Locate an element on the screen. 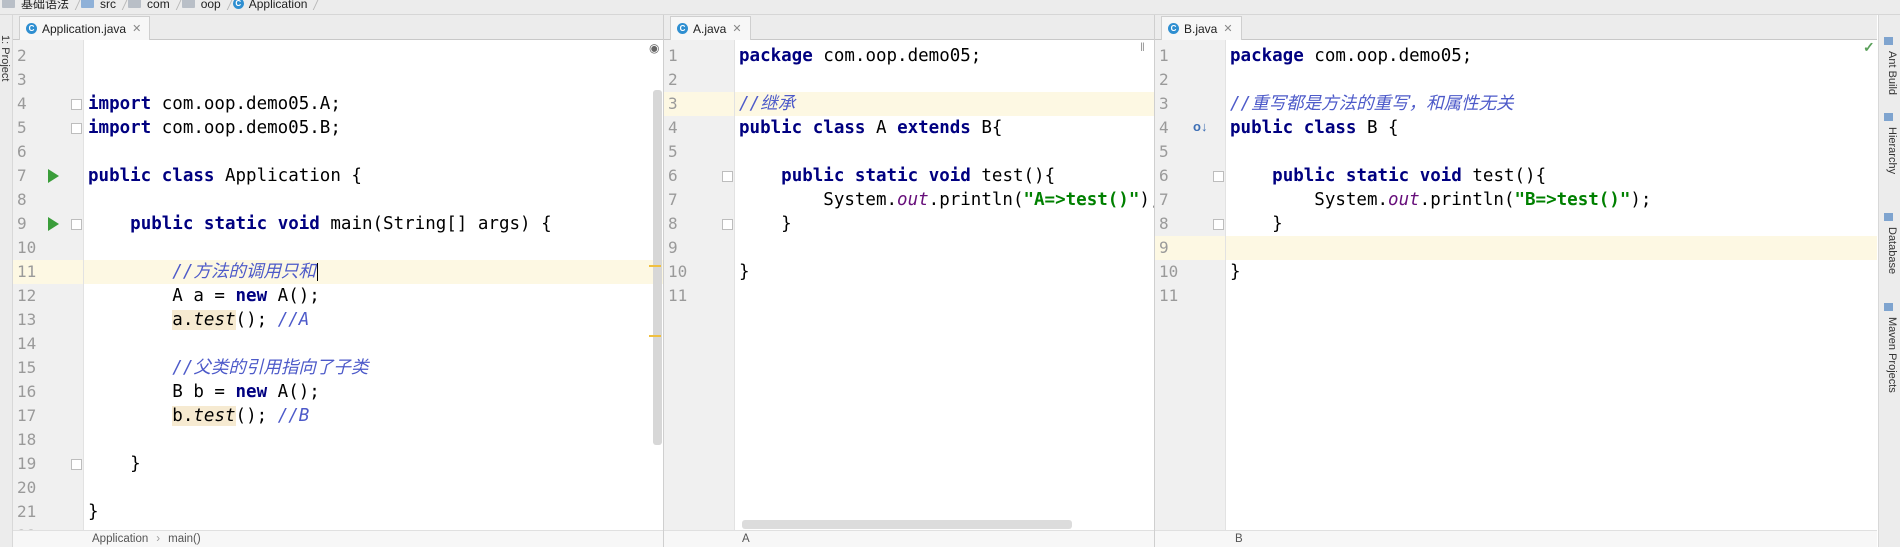 Image resolution: width=1900 pixels, height=547 pixels. tab-application-java: C Application.java ✕ is located at coordinates (85, 28).